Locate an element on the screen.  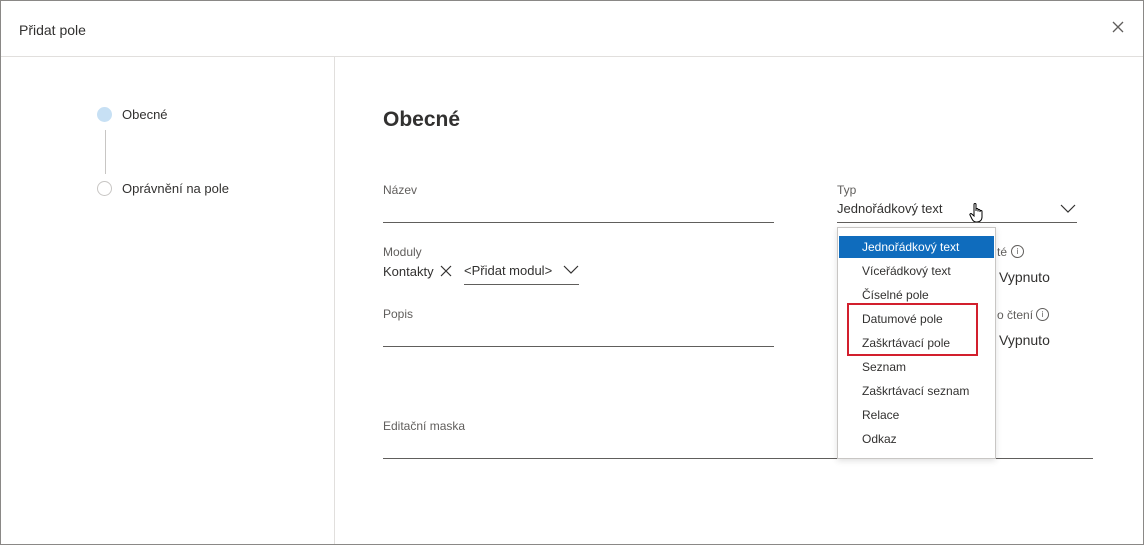
type-option-single-line: Jednořádkový text is located at coordinates (916, 247).